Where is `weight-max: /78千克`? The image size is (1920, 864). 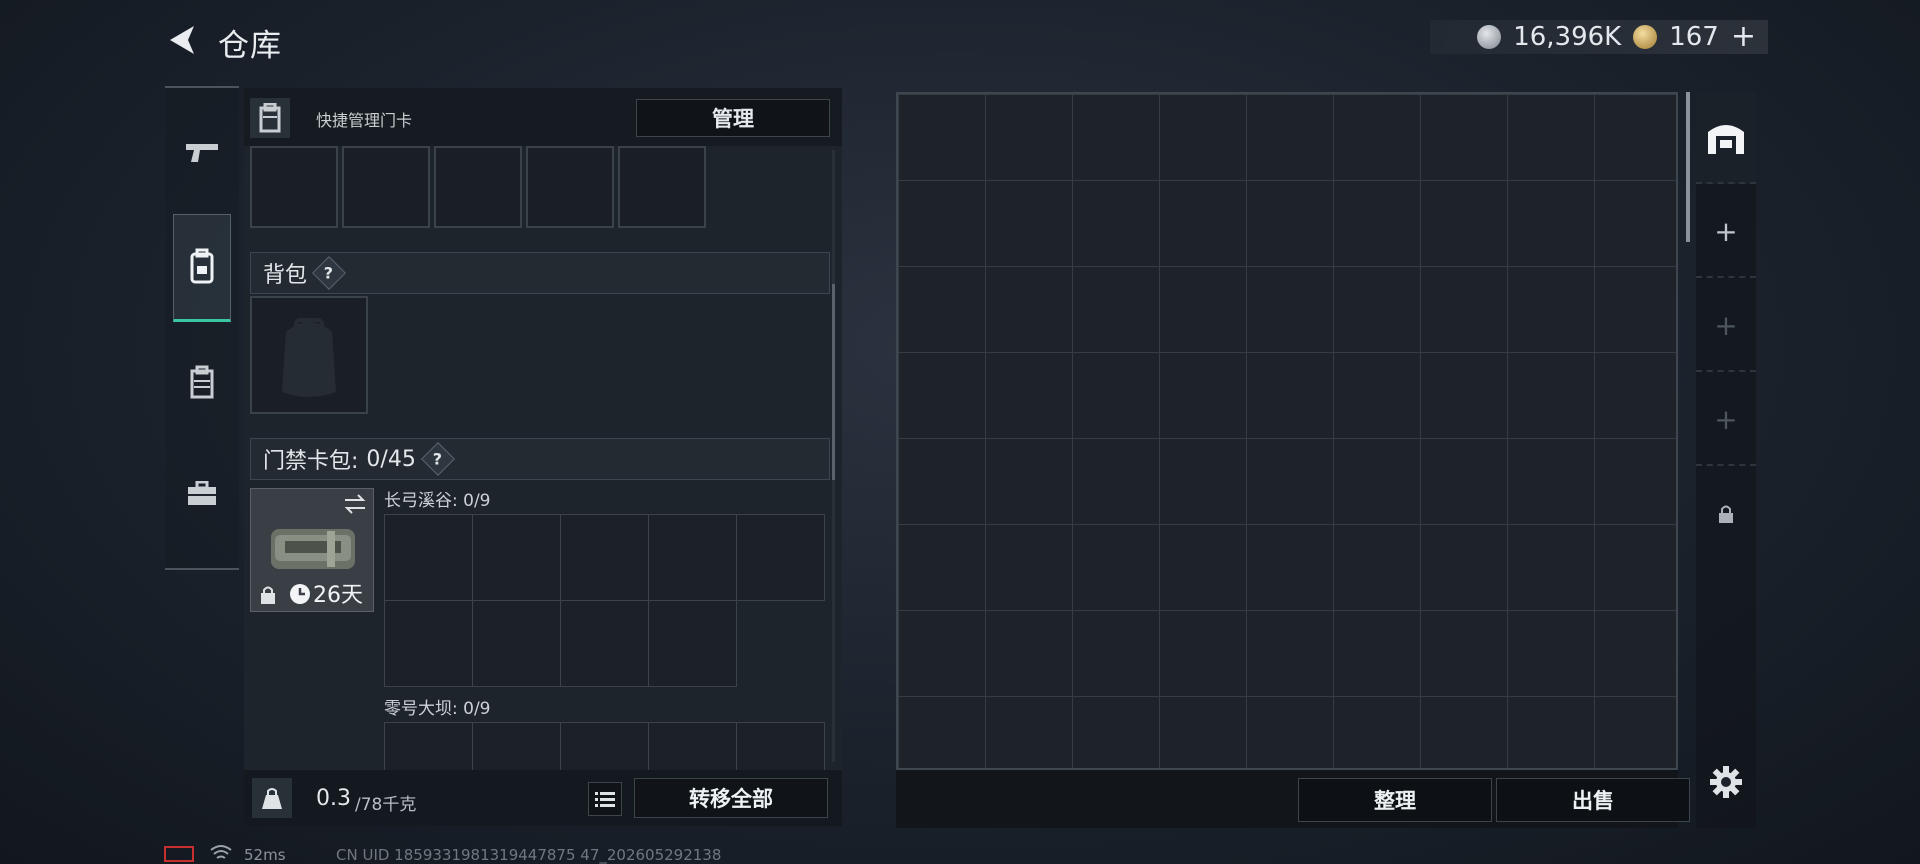
weight-max: /78千克 is located at coordinates (386, 805).